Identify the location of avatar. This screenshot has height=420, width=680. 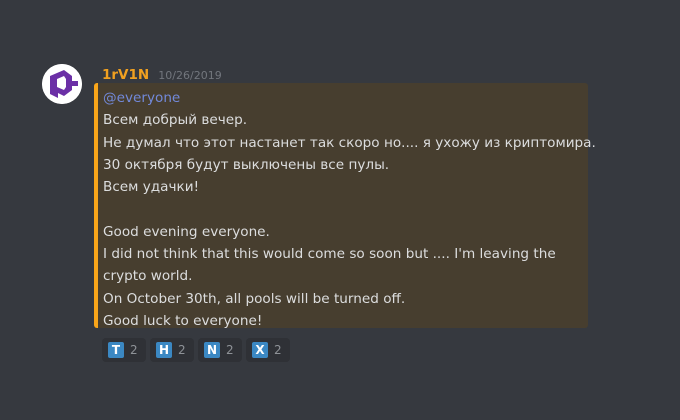
(62, 84).